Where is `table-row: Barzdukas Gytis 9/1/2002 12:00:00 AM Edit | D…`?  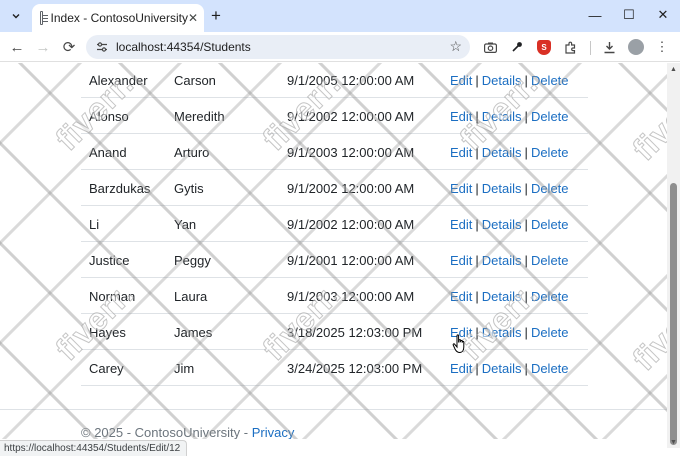
table-row: Barzdukas Gytis 9/1/2002 12:00:00 AM Edit | D… is located at coordinates (334, 188).